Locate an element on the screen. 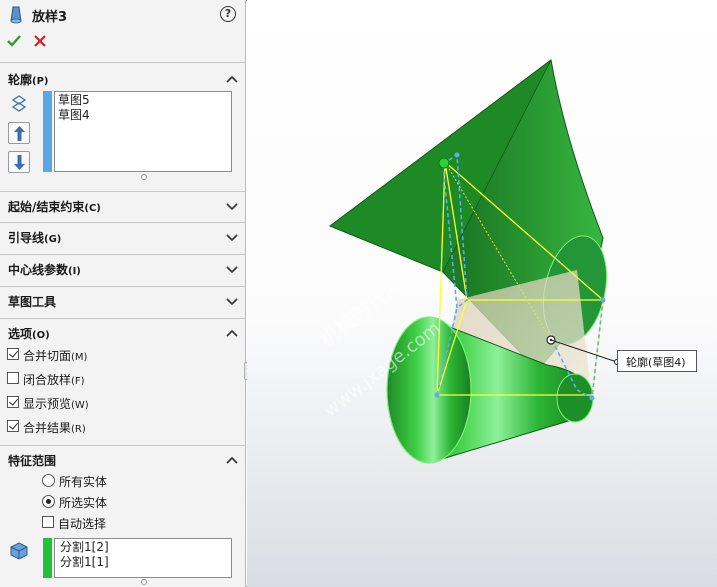 This screenshot has height=587, width=717. solid-body-icon is located at coordinates (19, 551).